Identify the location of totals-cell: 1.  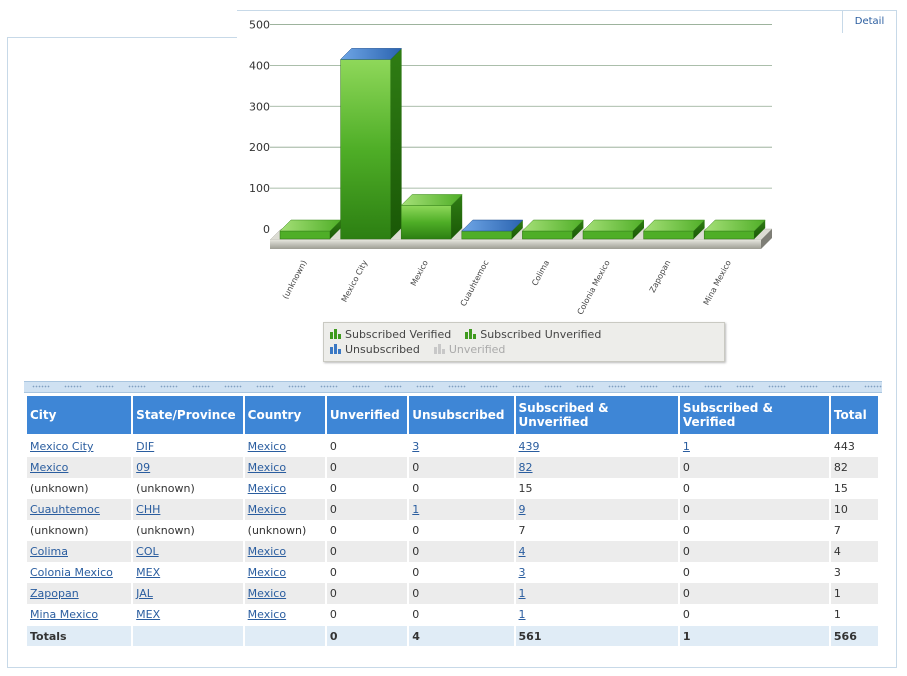
(754, 635).